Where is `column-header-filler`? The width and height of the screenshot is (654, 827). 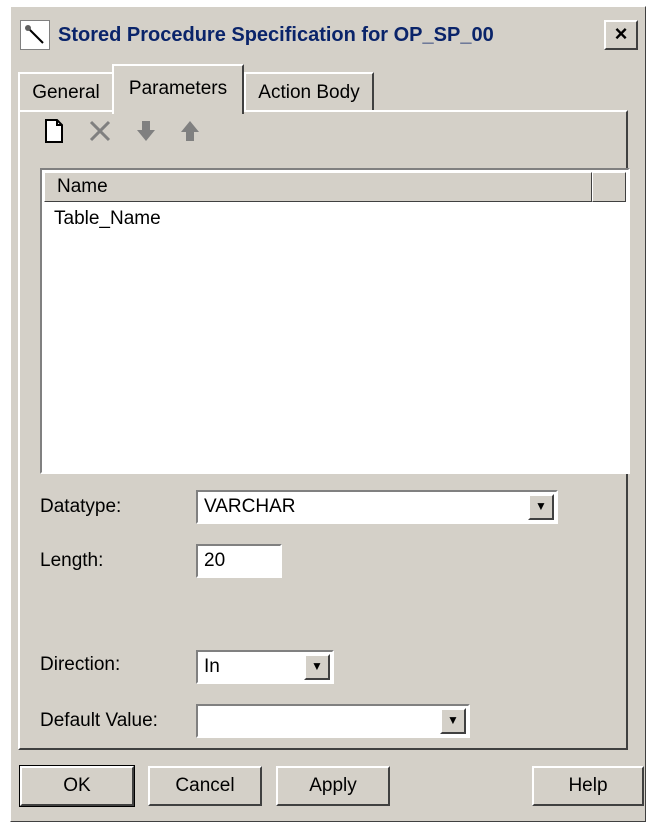
column-header-filler is located at coordinates (609, 187).